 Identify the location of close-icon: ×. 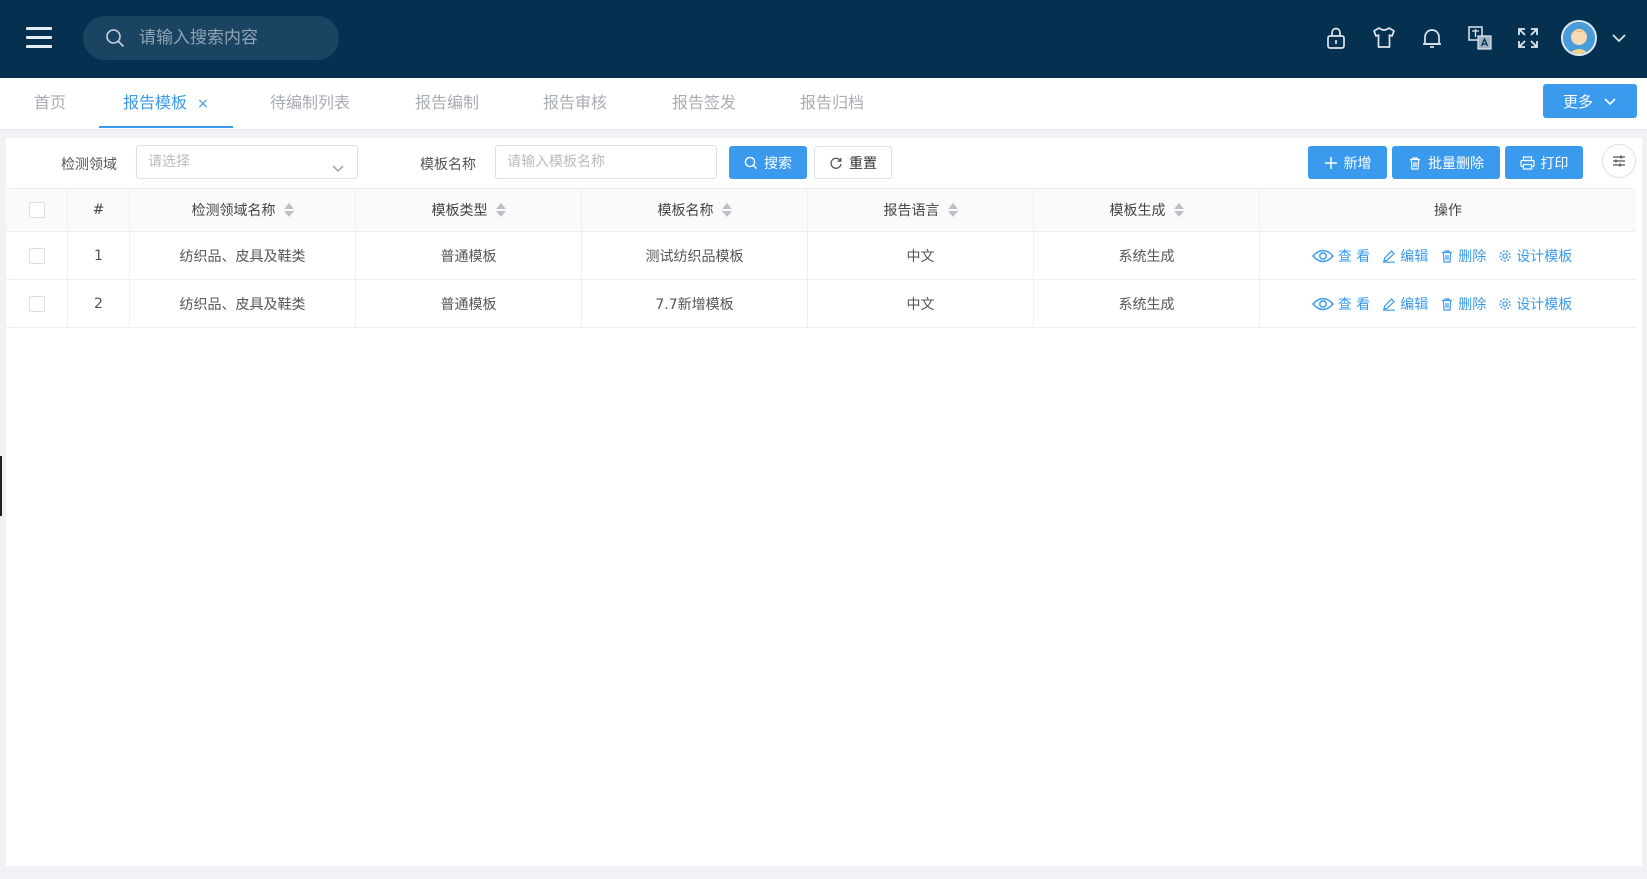
(203, 104).